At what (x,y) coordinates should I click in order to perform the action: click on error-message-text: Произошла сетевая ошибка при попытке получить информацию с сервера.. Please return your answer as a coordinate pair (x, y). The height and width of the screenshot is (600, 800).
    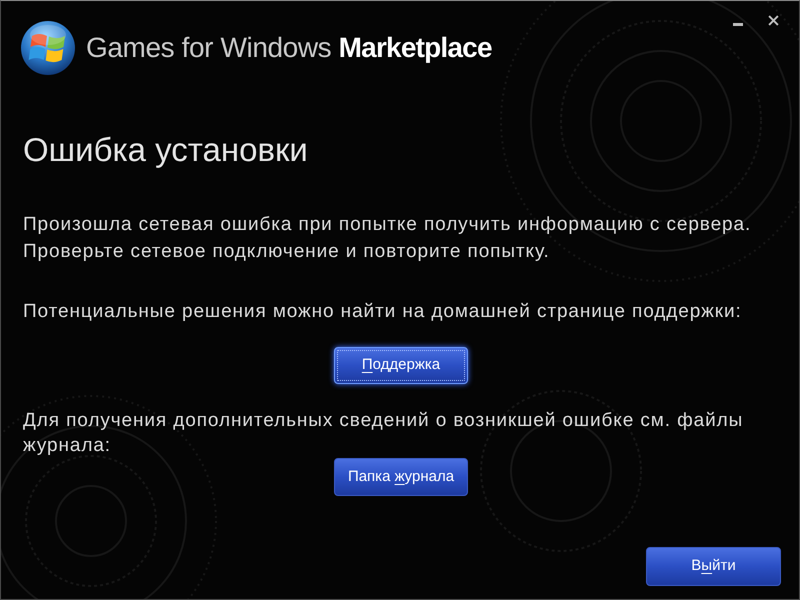
    Looking at the image, I should click on (387, 225).